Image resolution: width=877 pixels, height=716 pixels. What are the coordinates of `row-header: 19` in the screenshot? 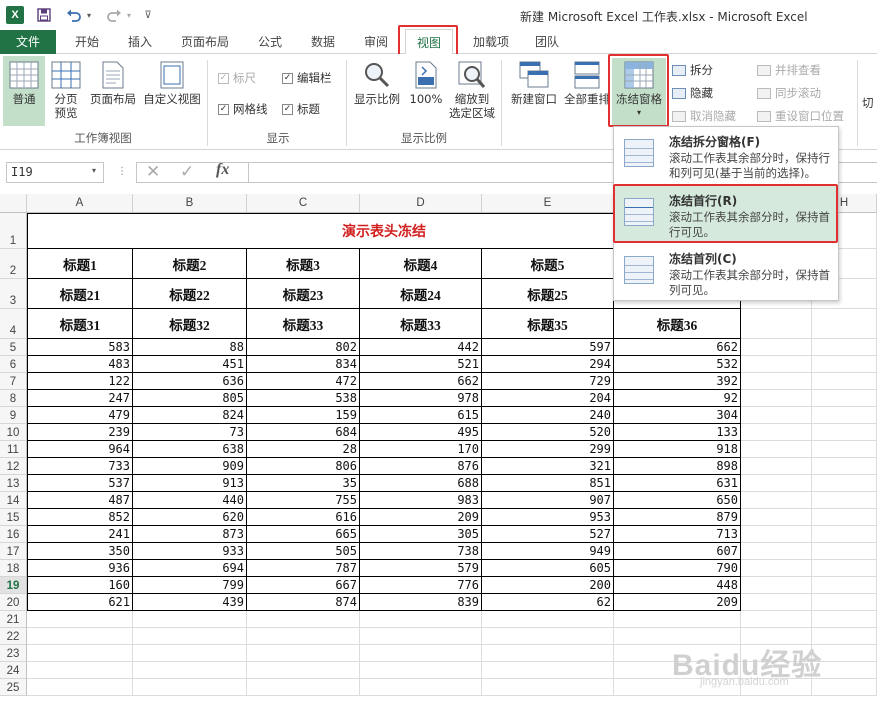 It's located at (13, 585).